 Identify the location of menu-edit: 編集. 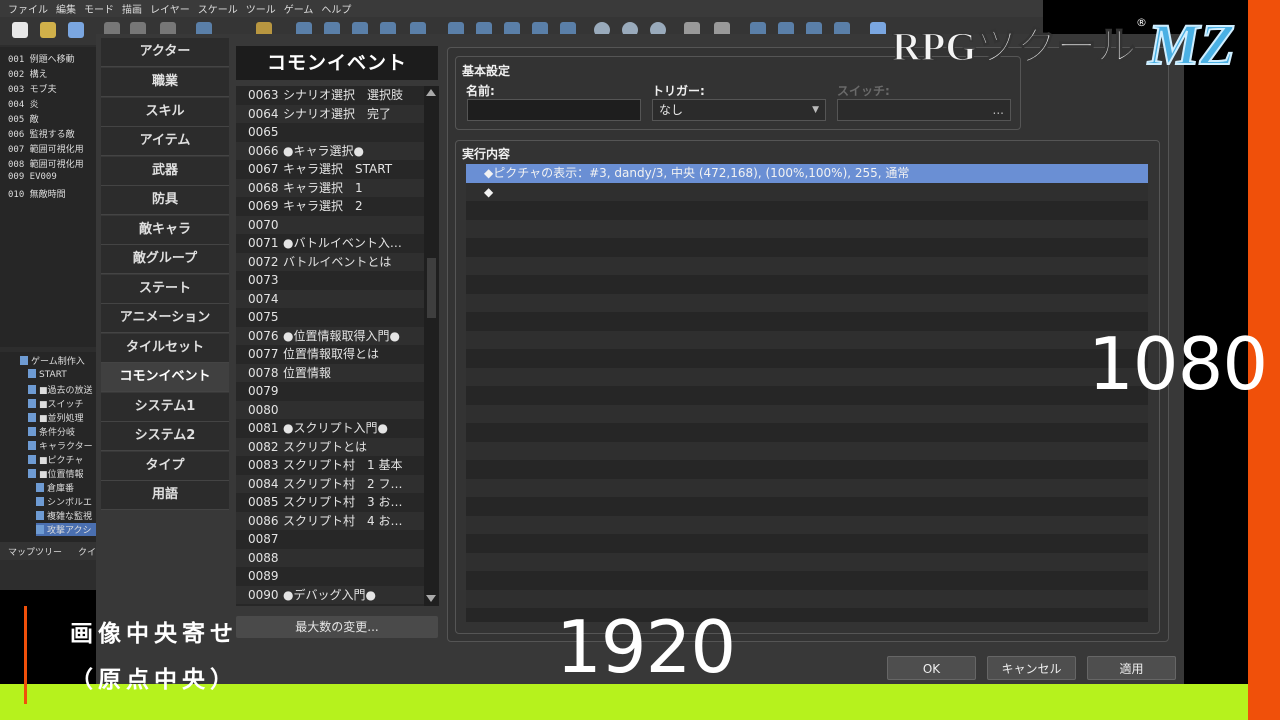
(66, 8).